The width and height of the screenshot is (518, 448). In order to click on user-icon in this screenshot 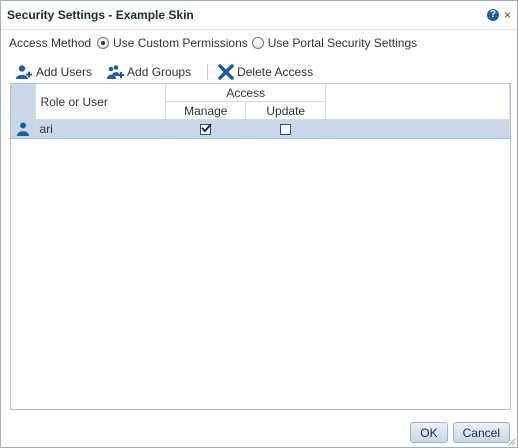, I will do `click(23, 129)`.